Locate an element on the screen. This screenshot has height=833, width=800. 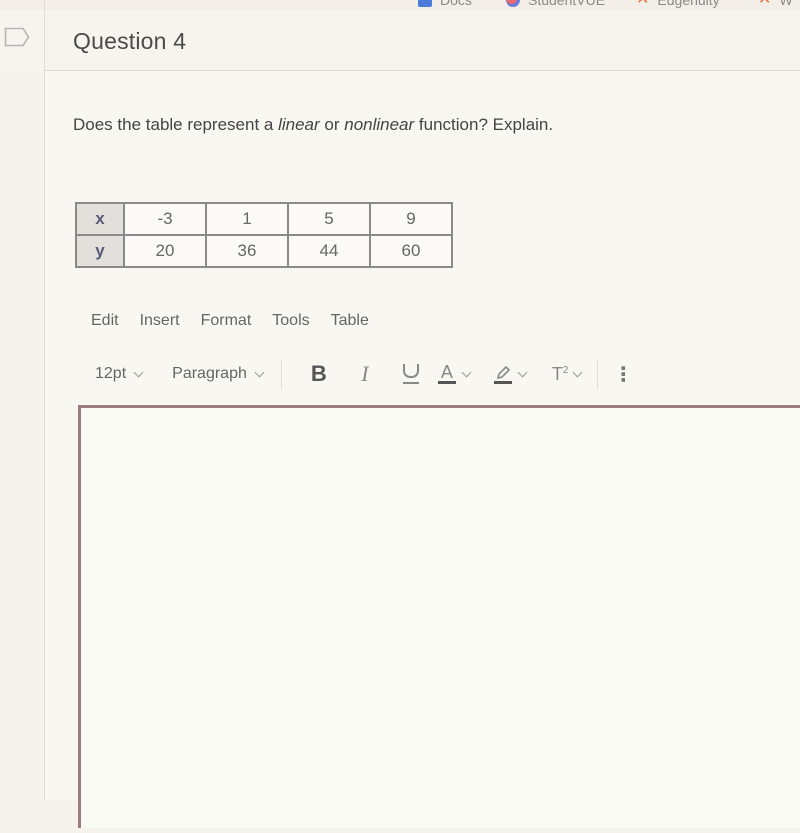
studentvue-icon is located at coordinates (513, 3).